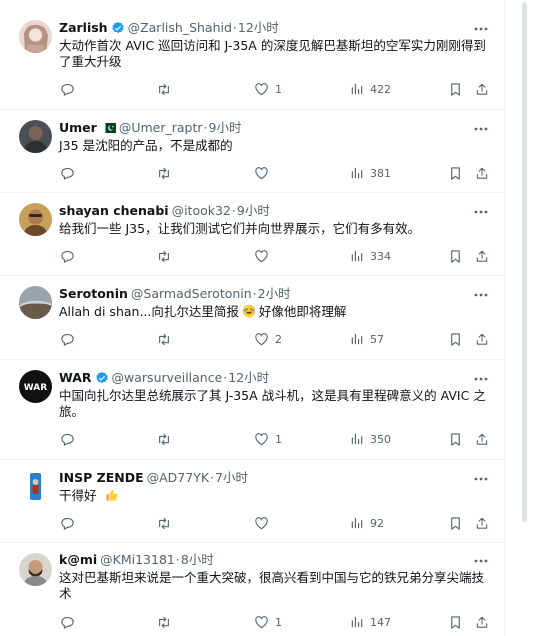  Describe the element at coordinates (370, 256) in the screenshot. I see `views-button: 334` at that location.